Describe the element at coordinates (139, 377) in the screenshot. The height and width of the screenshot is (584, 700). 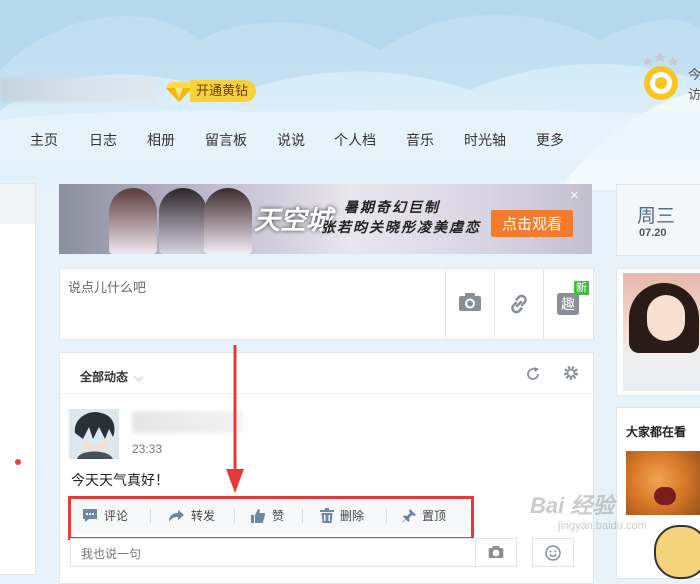
I see `chevron-down-icon: ⌵` at that location.